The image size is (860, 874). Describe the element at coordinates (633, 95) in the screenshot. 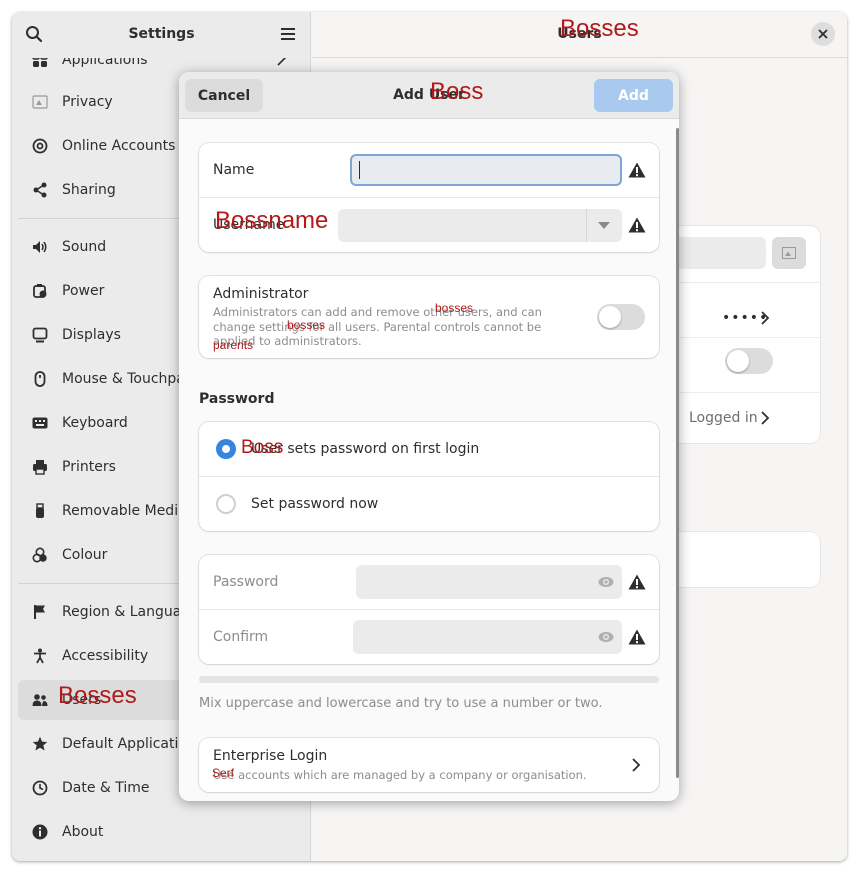

I see `add-button: Add` at that location.